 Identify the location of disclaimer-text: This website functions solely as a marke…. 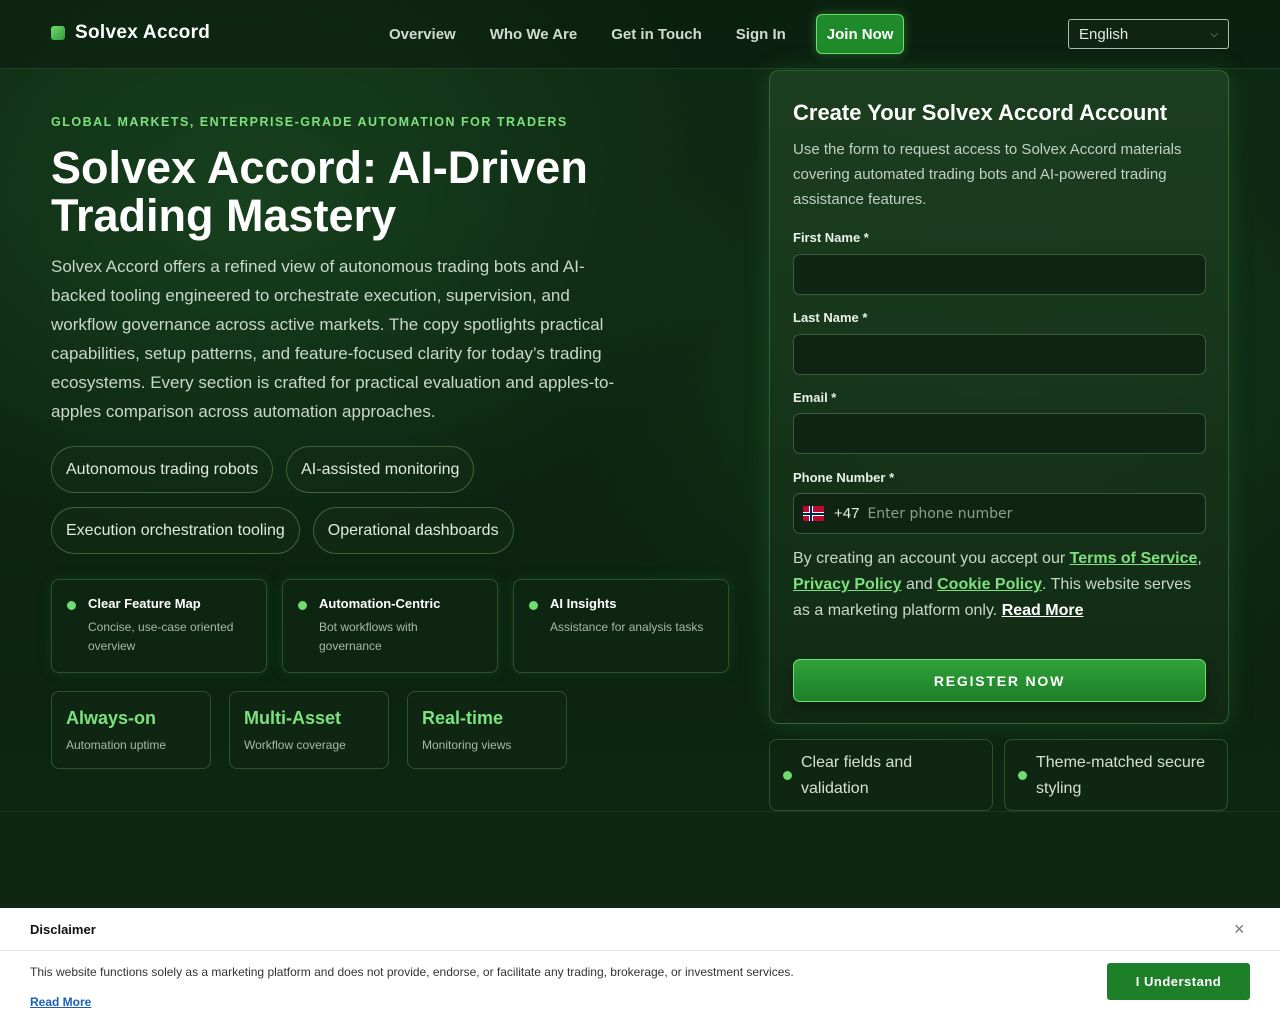
(412, 972).